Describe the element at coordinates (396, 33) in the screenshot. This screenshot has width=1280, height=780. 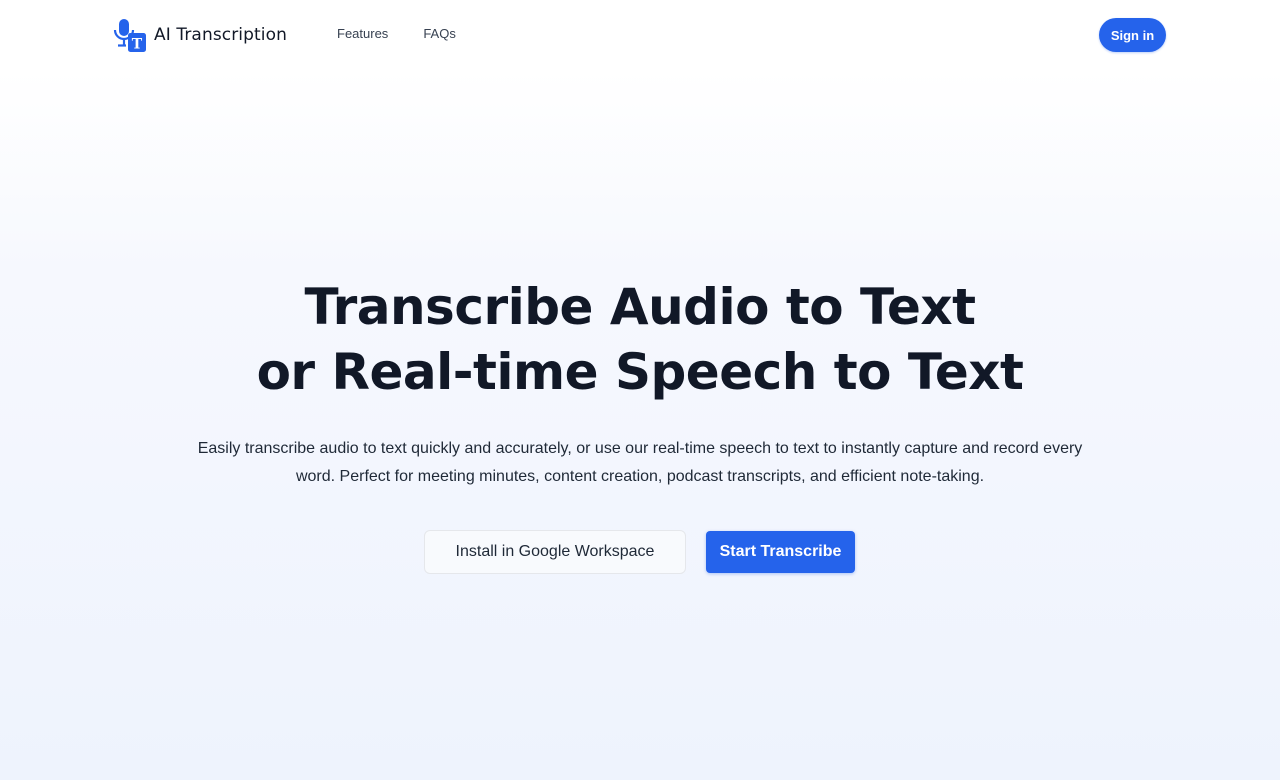
I see `primary-nav: Features FAQs` at that location.